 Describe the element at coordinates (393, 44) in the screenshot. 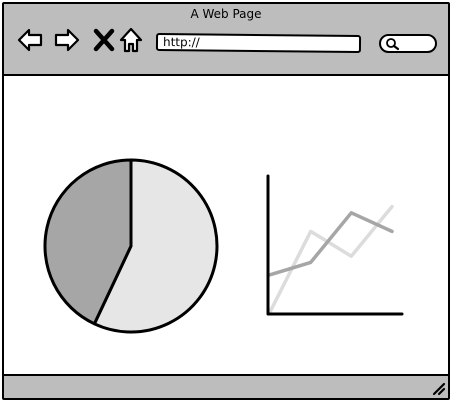

I see `search-icon` at that location.